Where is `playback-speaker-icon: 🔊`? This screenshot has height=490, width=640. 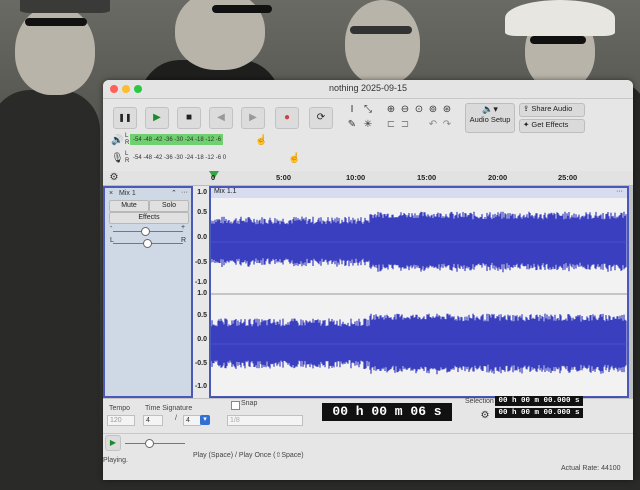
playback-speaker-icon: 🔊 is located at coordinates (117, 140).